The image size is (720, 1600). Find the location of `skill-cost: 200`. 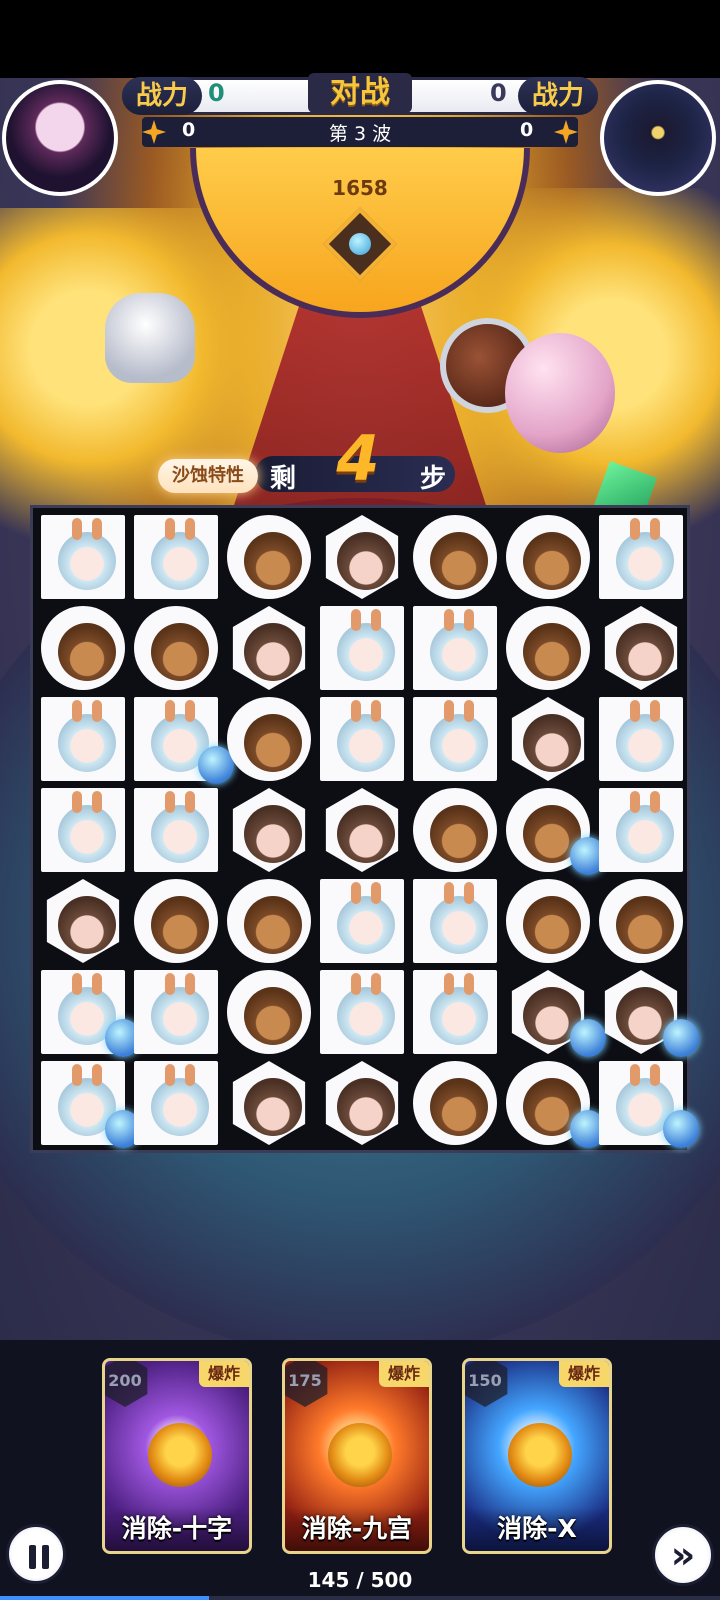

skill-cost: 200 is located at coordinates (126, 1384).